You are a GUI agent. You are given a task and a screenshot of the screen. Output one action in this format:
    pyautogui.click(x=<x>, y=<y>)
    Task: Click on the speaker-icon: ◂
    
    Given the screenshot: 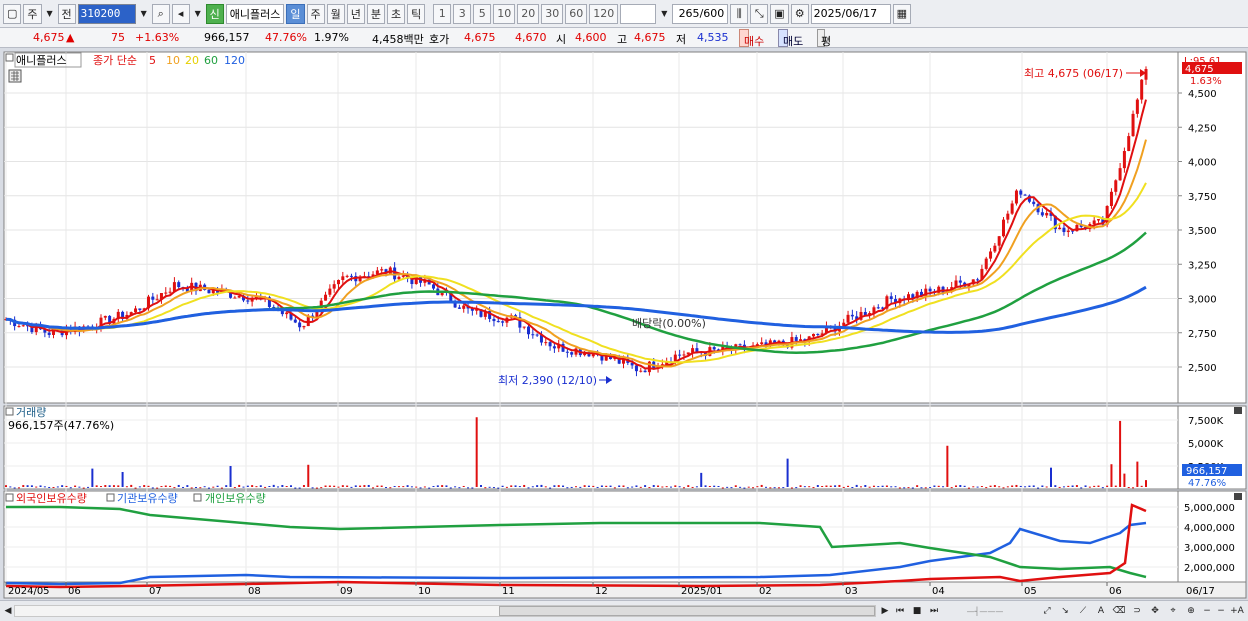 What is the action you would take?
    pyautogui.click(x=180, y=13)
    